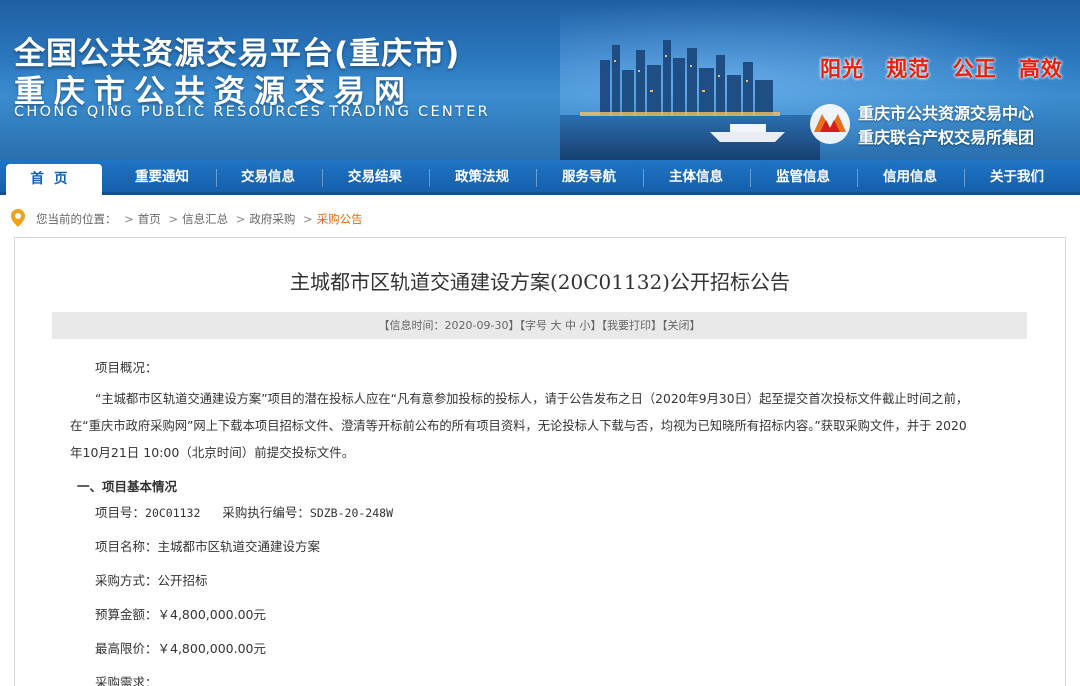 The image size is (1080, 686). I want to click on organization-logo-icon, so click(830, 124).